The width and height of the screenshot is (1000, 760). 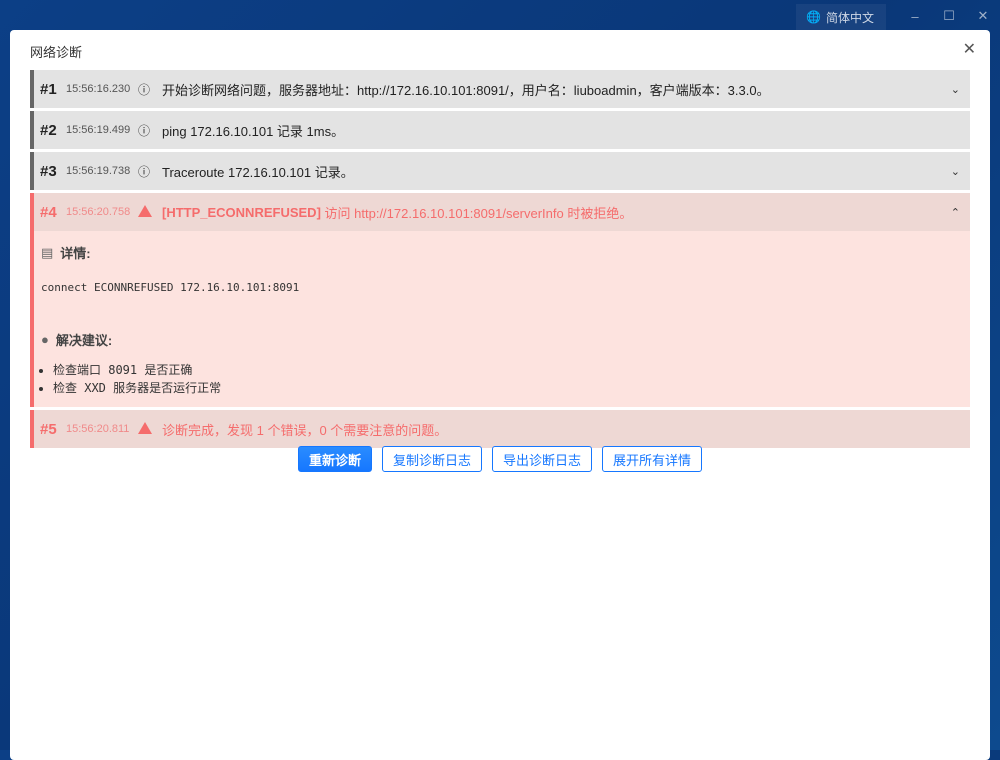 I want to click on chevron-up-icon: ⌃, so click(x=955, y=212).